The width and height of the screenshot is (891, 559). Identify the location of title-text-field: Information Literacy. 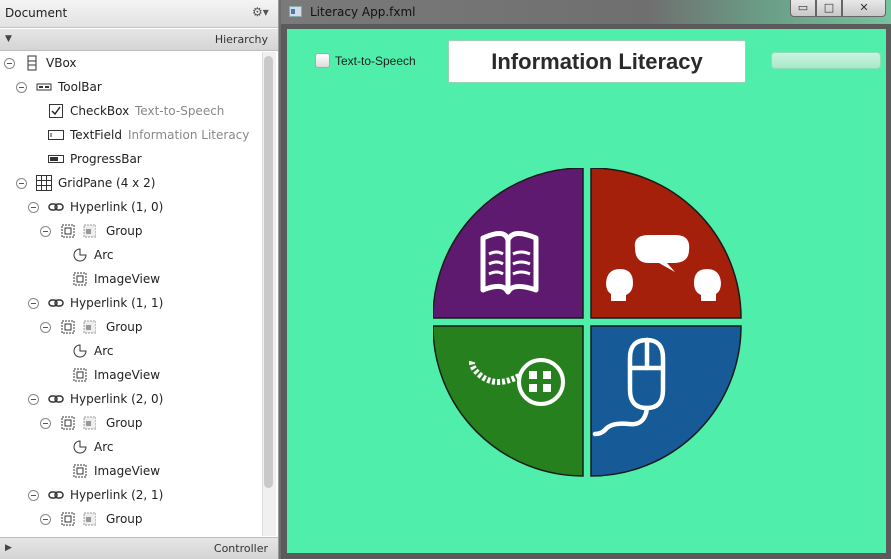
(597, 61).